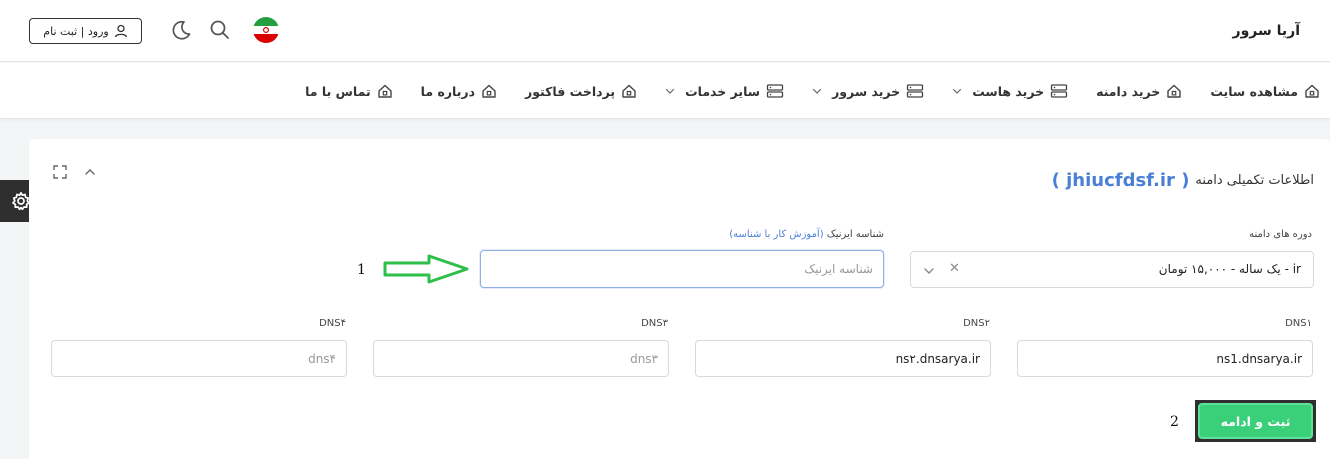 This screenshot has height=459, width=1330. I want to click on nav-item: درباره ما, so click(459, 91).